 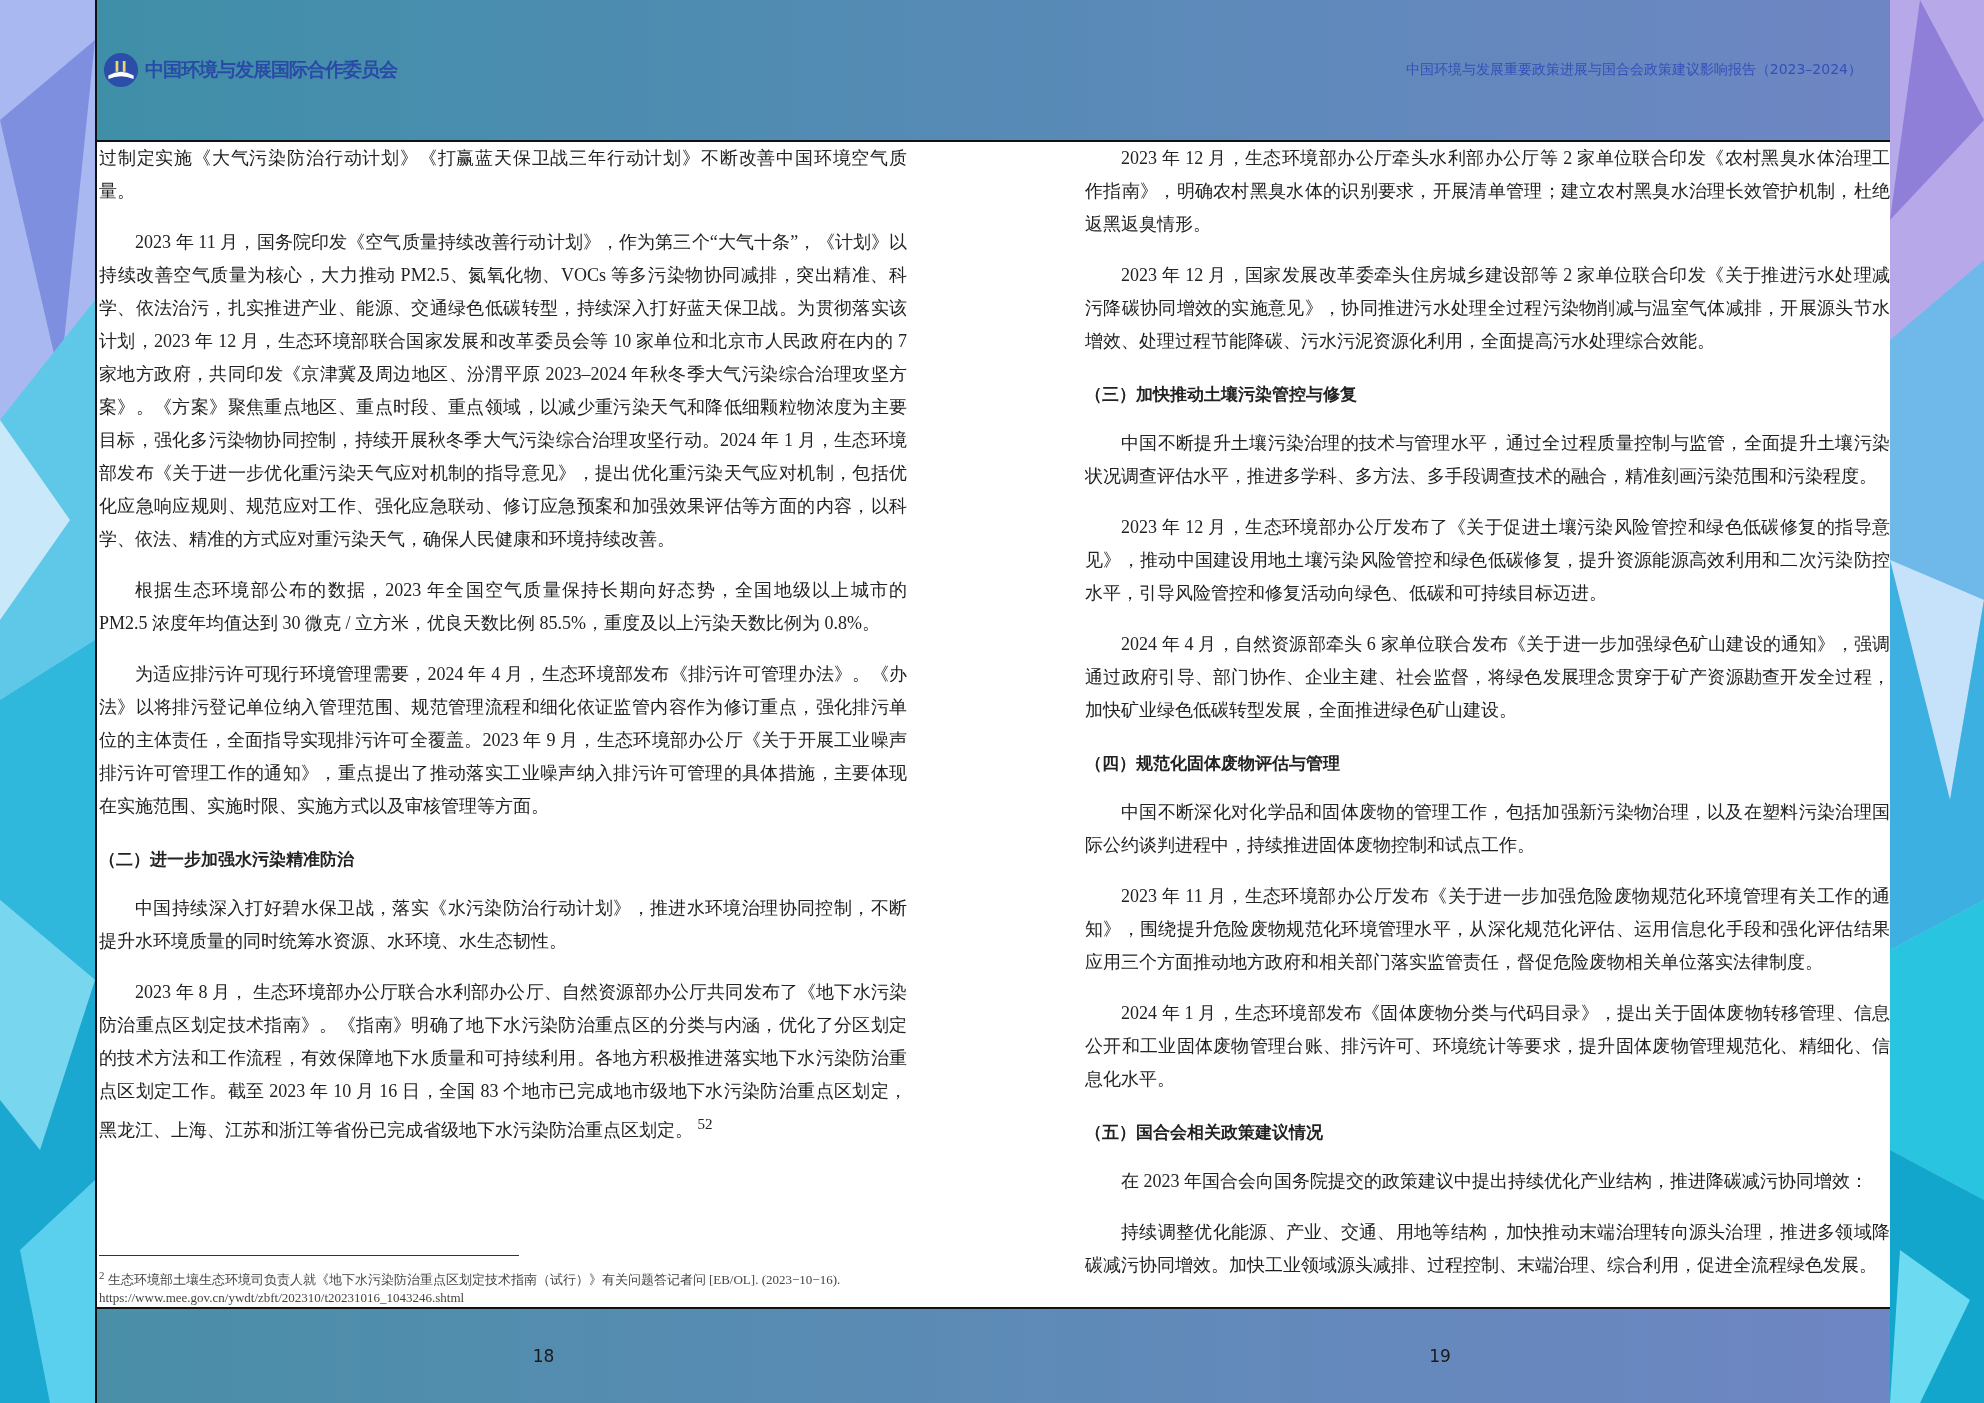 What do you see at coordinates (1487, 677) in the screenshot?
I see `body-paragraph: 2024 年 4 月，自然资源部牵头 6 家单位联合发布《关于进一步加强绿色矿山建设的通知》，强调通过政府引导、部门协作、企业主建、社会监督，将绿色发展理念贯穿于矿产资源勘查开发全过程，加快矿业绿色低碳转型发展，全面推进绿色矿山建设。` at bounding box center [1487, 677].